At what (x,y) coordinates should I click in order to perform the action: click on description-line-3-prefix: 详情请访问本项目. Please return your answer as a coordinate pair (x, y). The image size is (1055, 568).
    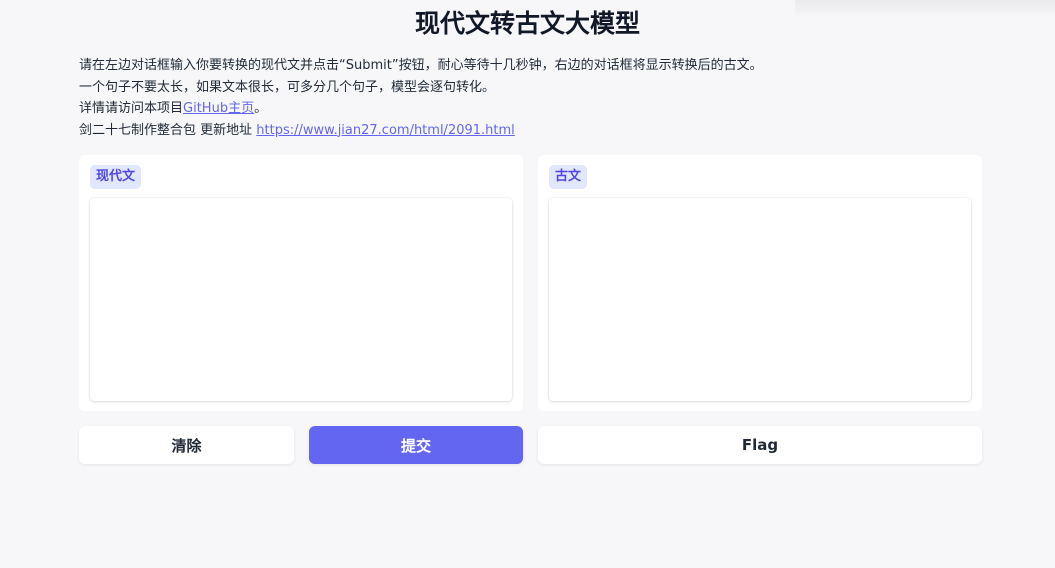
    Looking at the image, I should click on (131, 108).